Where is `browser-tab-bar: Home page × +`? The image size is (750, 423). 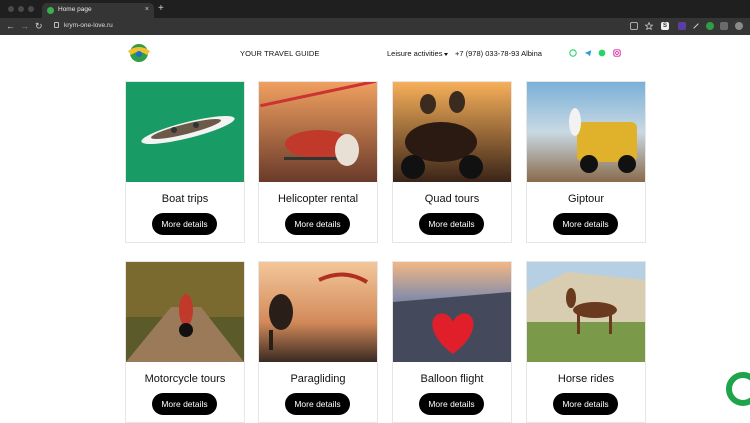 browser-tab-bar: Home page × + is located at coordinates (375, 9).